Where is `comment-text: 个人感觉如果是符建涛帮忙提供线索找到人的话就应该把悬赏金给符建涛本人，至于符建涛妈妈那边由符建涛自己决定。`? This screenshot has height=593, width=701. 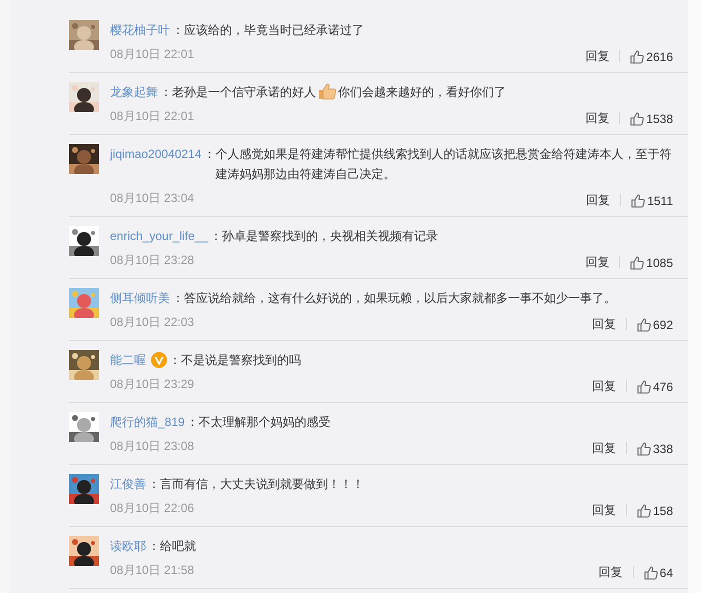
comment-text: 个人感觉如果是符建涛帮忙提供线索找到人的话就应该把悬赏金给符建涛本人，至于符建涛妈妈那边由符建涛自己决定。 is located at coordinates (443, 164).